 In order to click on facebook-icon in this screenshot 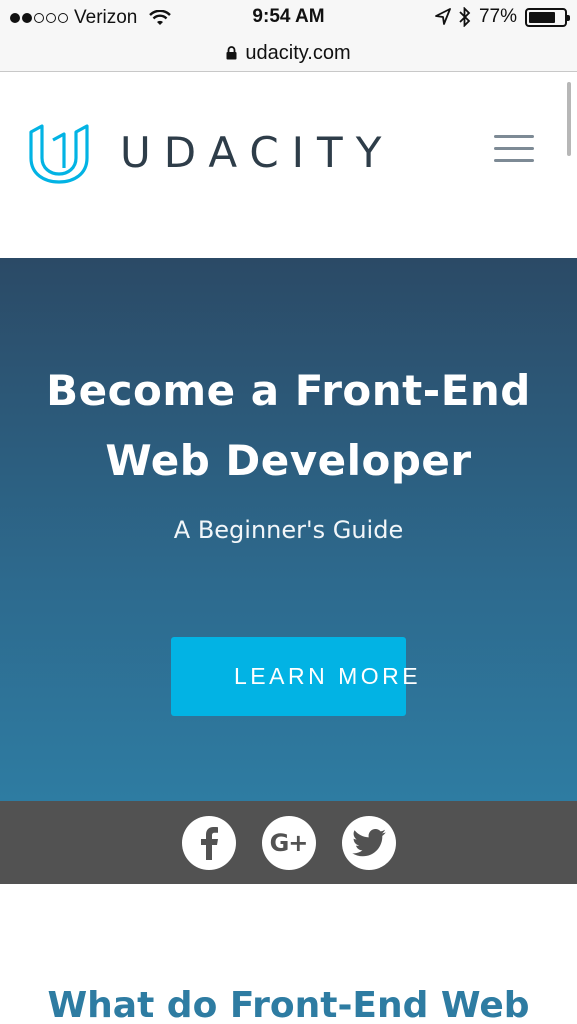, I will do `click(208, 842)`.